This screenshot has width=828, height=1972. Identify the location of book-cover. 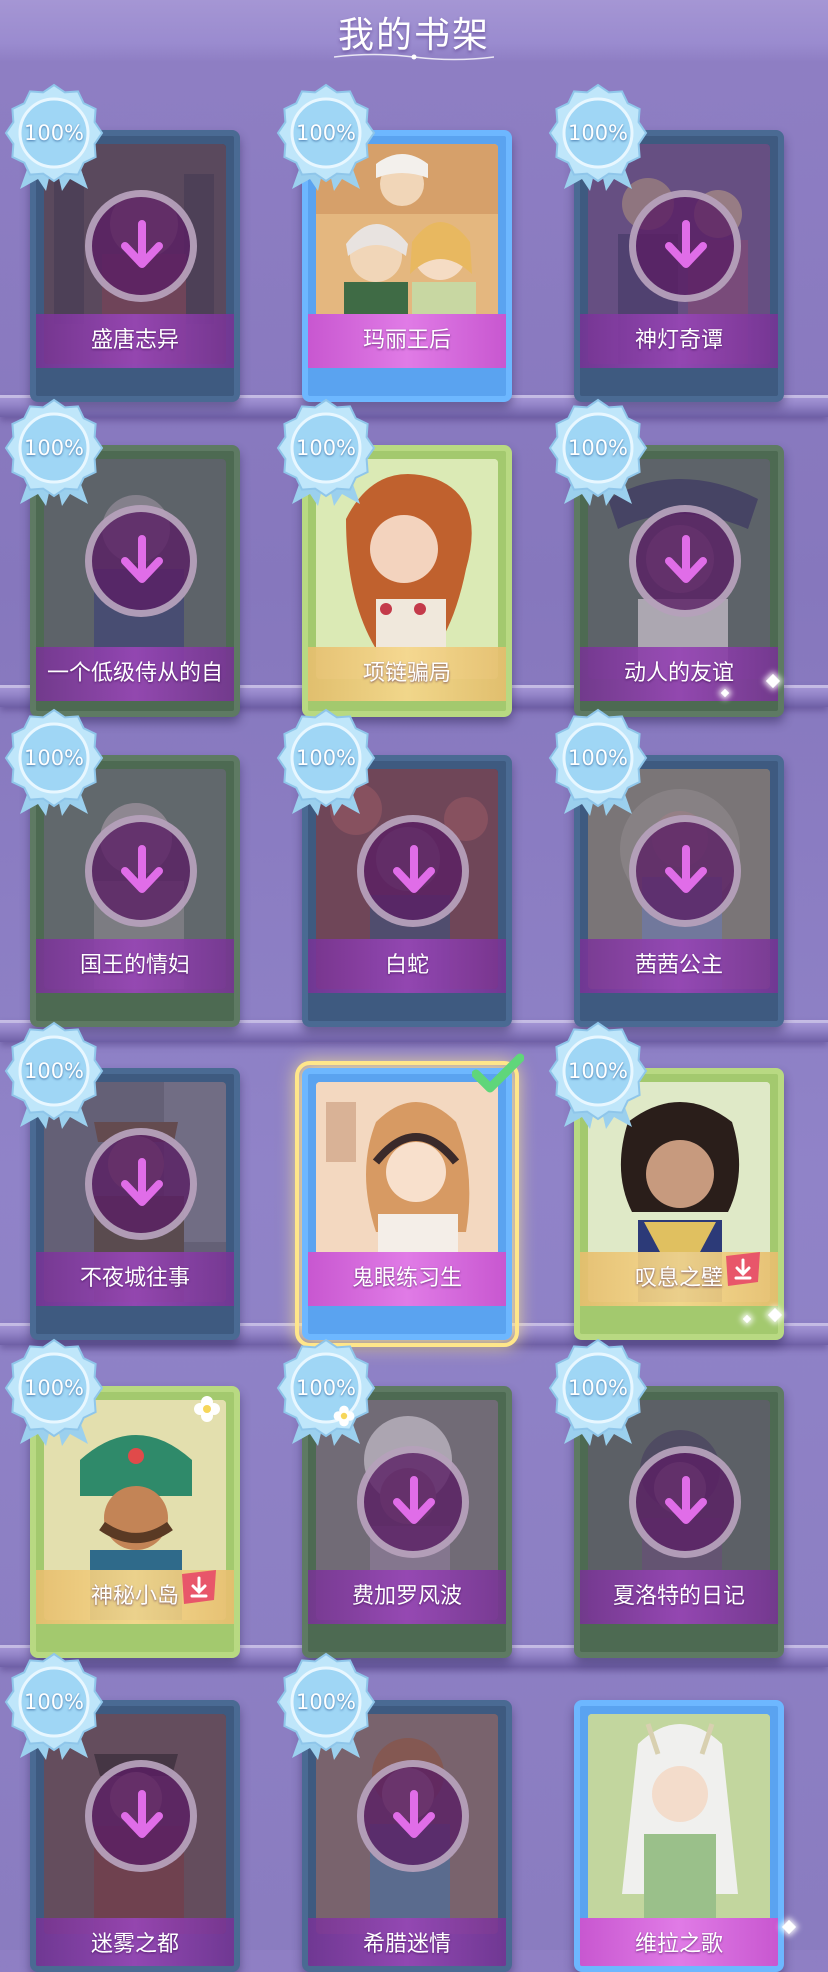
(679, 1824).